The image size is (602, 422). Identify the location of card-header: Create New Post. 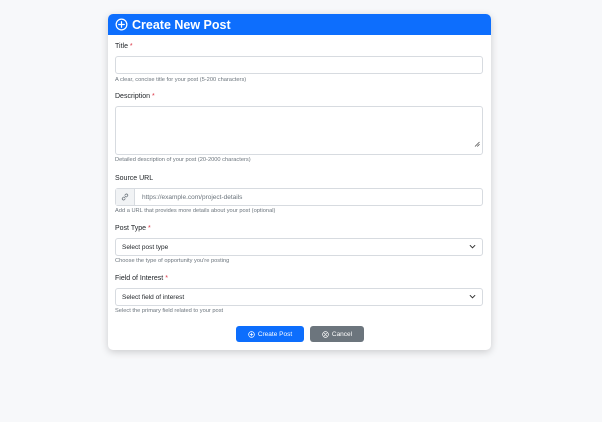
(299, 24).